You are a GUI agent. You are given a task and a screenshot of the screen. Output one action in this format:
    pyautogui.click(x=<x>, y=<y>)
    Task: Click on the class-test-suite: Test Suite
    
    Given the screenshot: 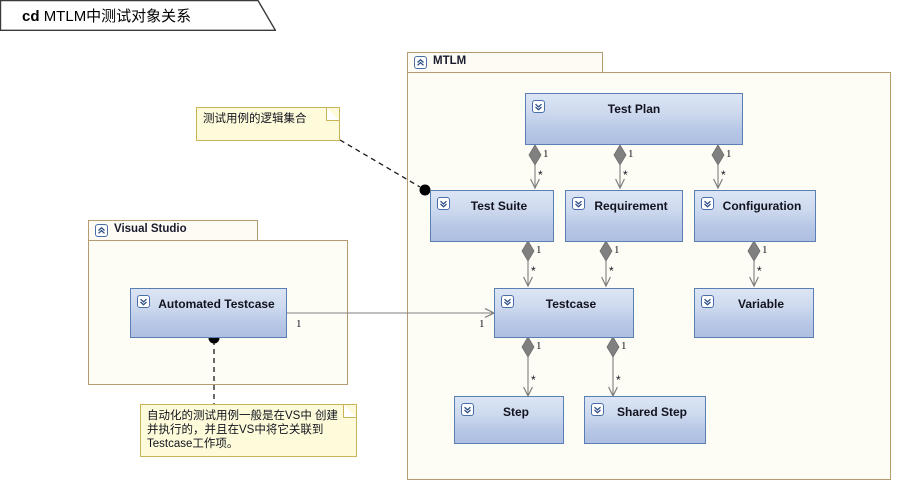 What is the action you would take?
    pyautogui.click(x=492, y=216)
    